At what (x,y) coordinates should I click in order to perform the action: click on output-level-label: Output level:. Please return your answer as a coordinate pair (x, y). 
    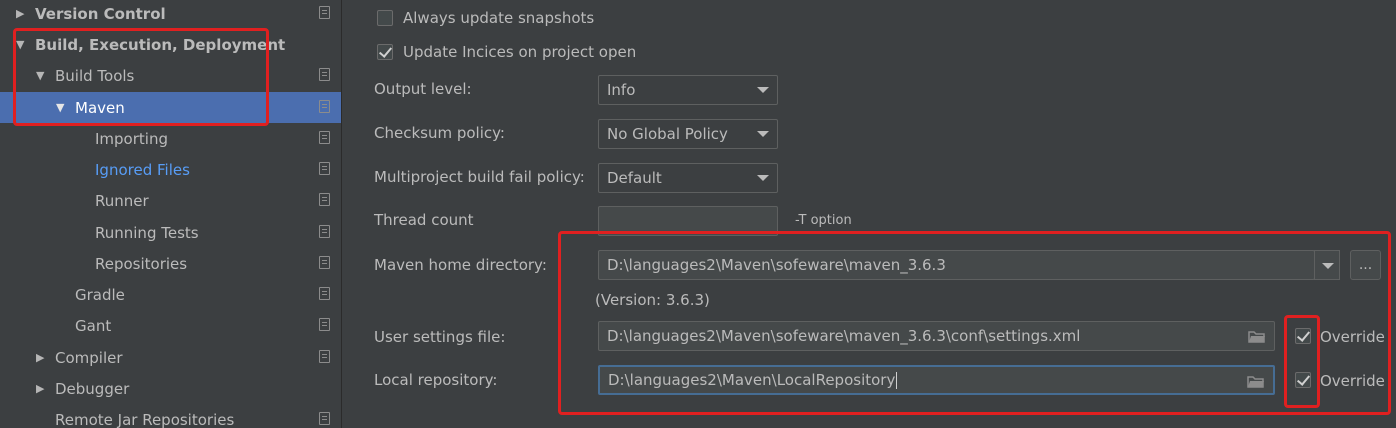
    Looking at the image, I should click on (423, 89).